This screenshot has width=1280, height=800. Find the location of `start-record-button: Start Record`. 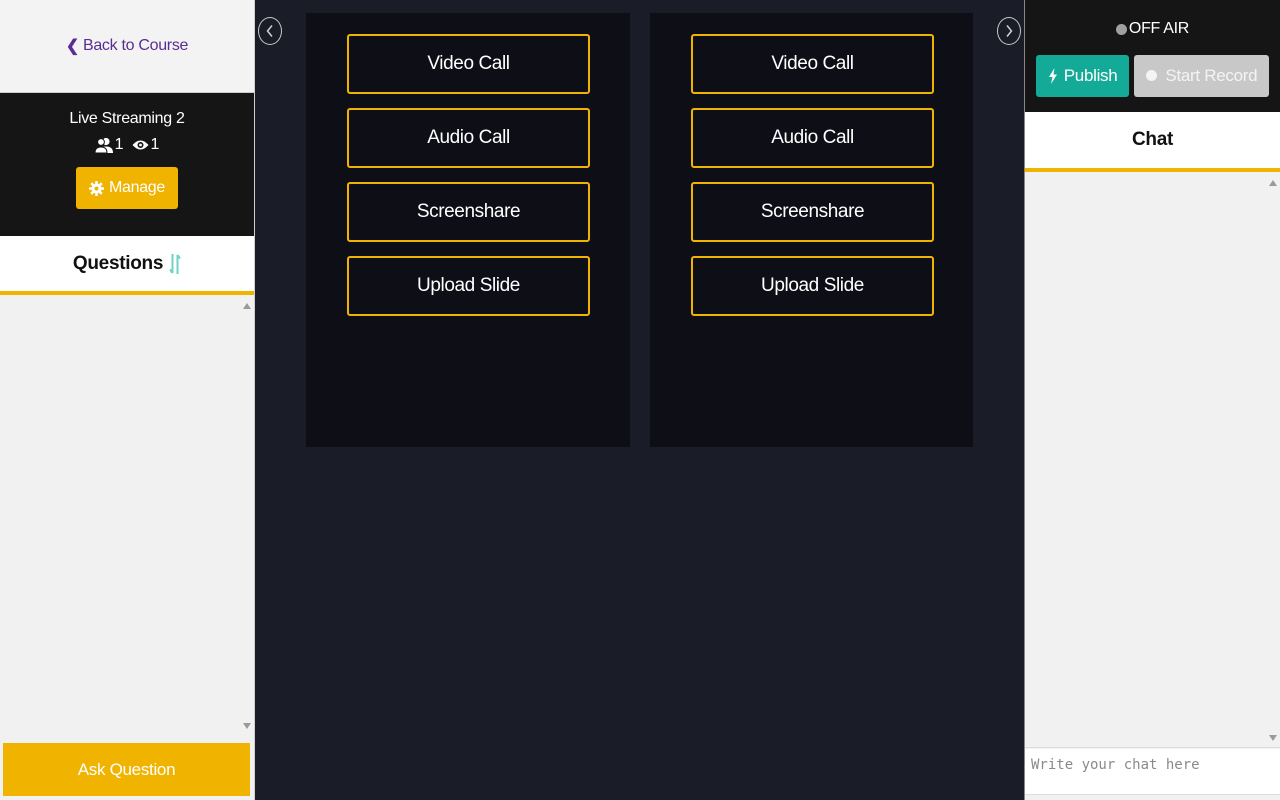

start-record-button: Start Record is located at coordinates (1202, 75).